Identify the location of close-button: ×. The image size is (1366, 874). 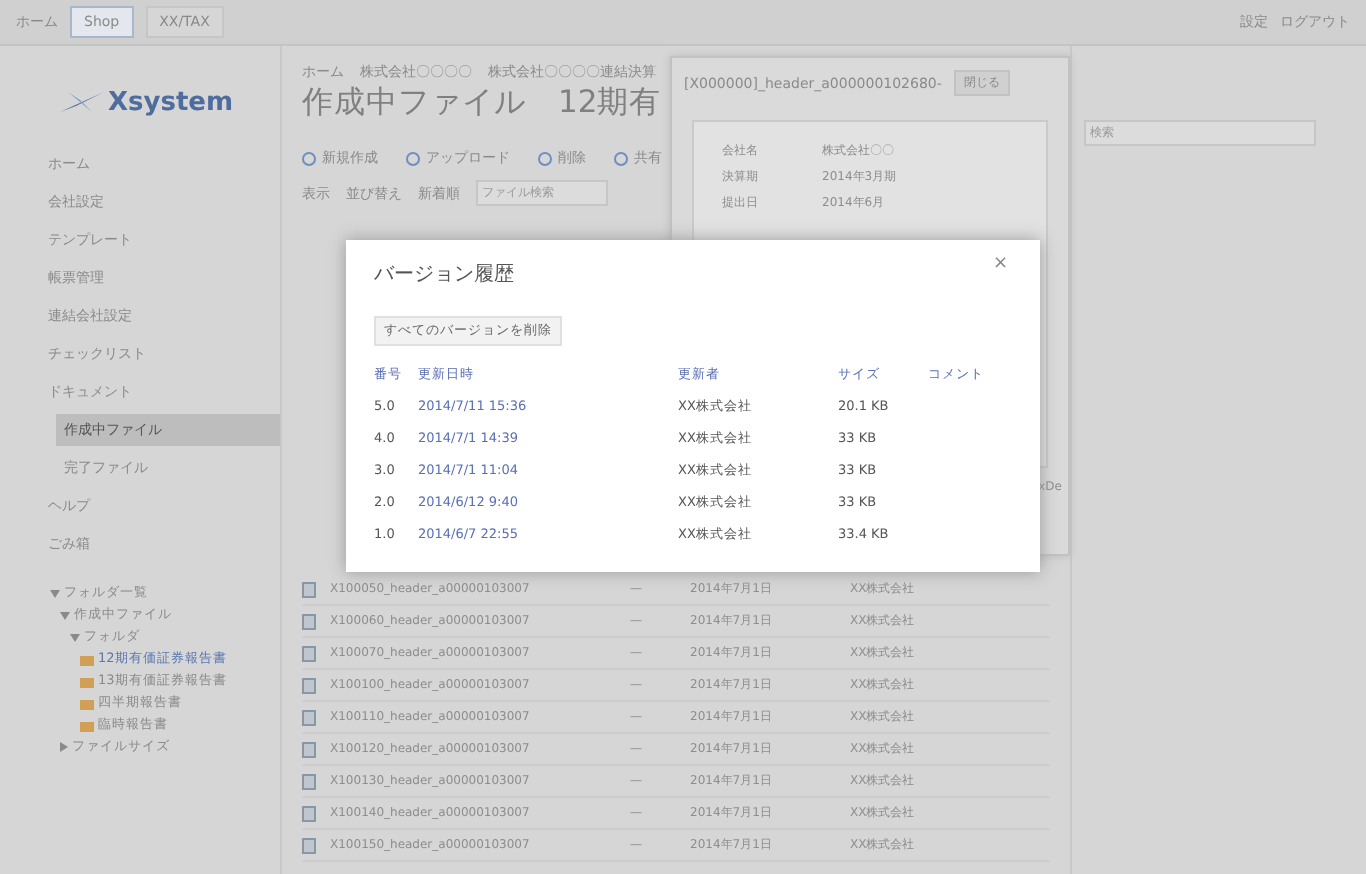
(1000, 264).